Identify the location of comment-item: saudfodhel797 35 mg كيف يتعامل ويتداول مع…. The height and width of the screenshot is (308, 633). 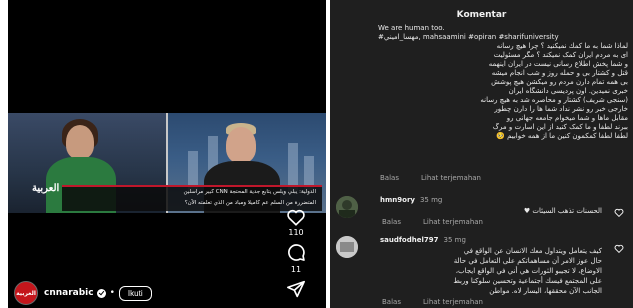
(482, 272).